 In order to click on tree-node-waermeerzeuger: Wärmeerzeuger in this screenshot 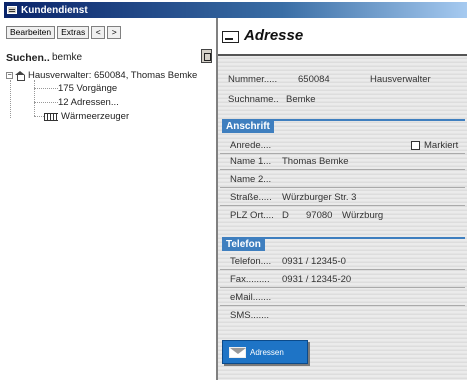, I will do `click(86, 116)`.